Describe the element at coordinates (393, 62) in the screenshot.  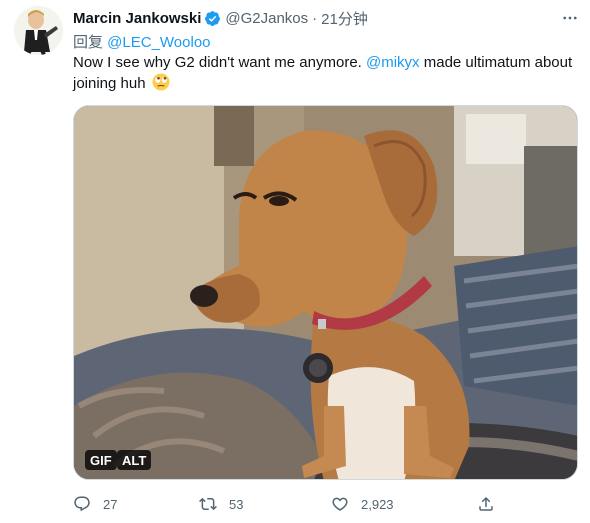
I see `tweet-mention-link: @mikyx` at that location.